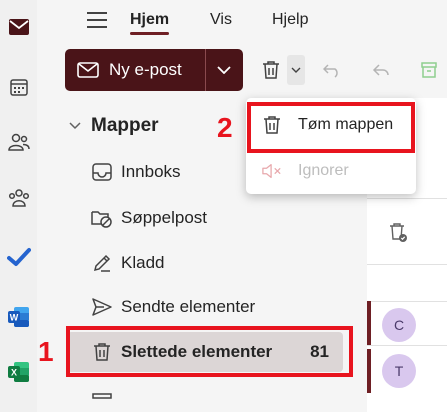  I want to click on tab-vis: Vis, so click(221, 20).